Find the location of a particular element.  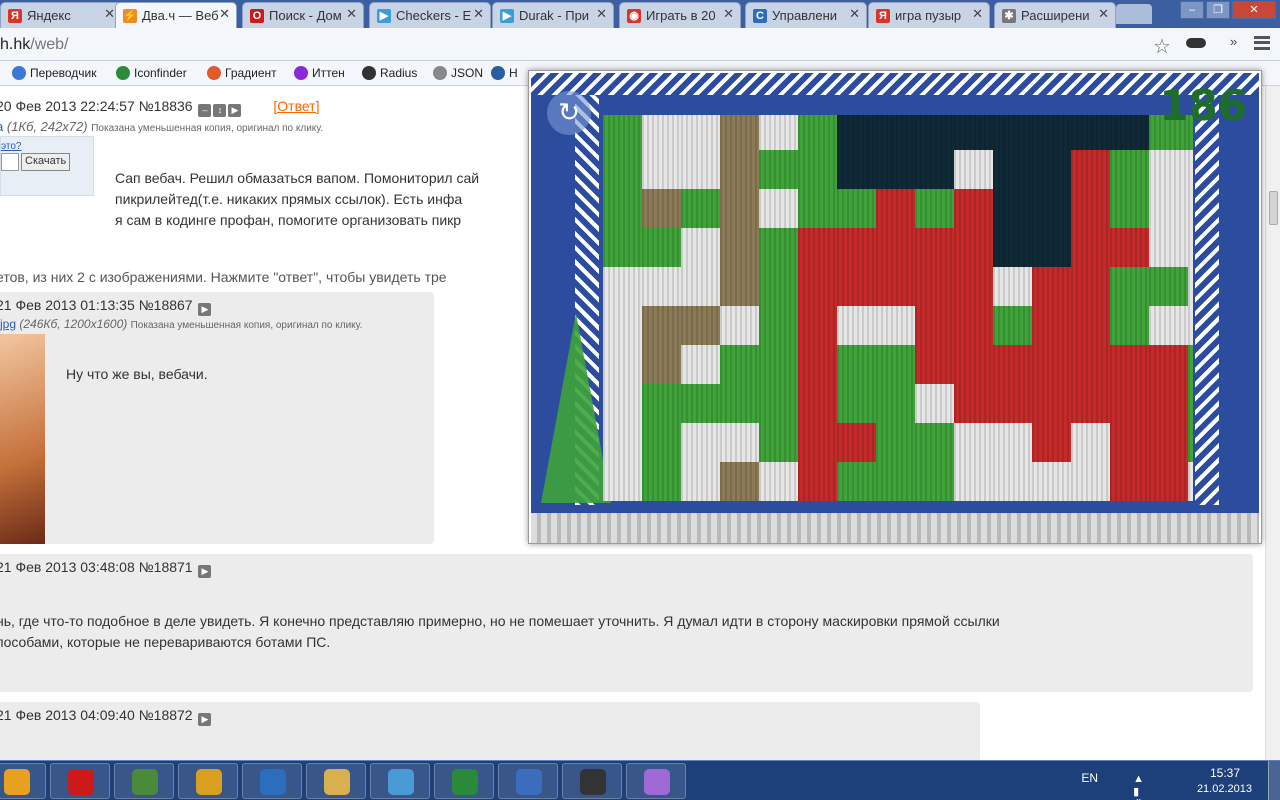

captcha-link: это? is located at coordinates (47, 146).